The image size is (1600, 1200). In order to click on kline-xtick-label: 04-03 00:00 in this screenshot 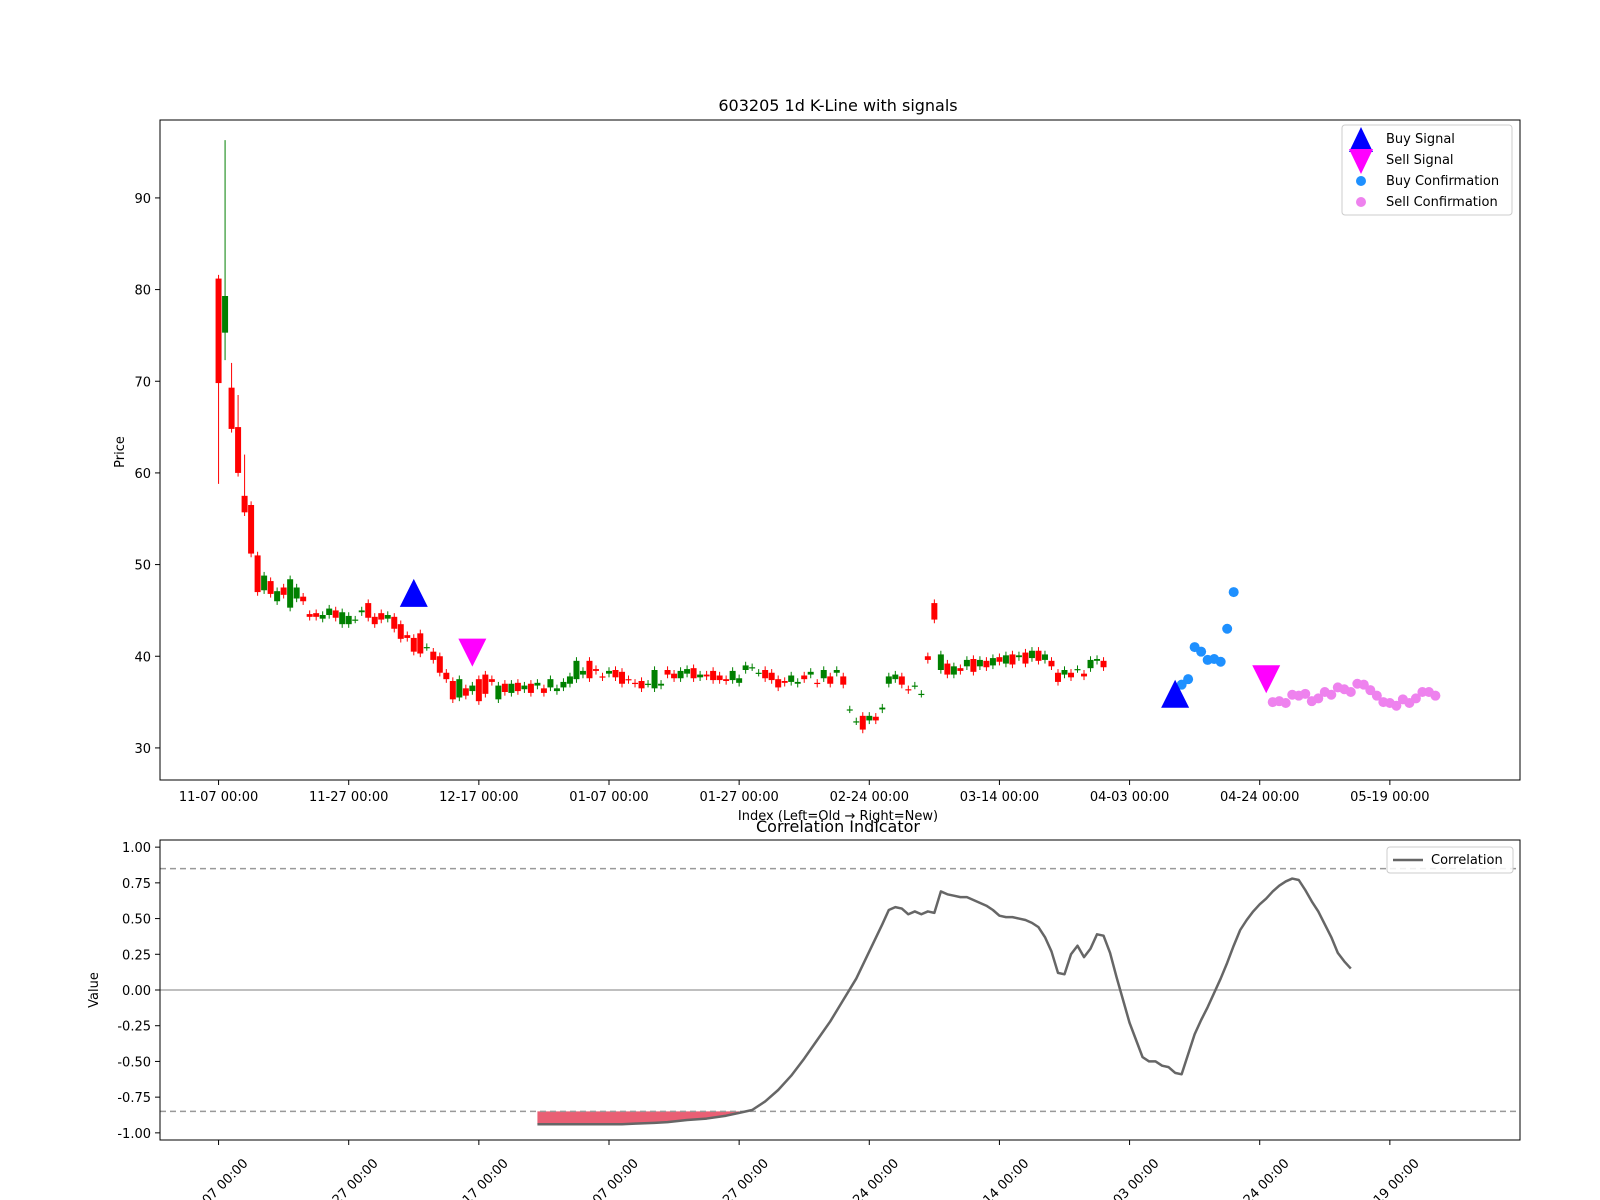, I will do `click(1129, 797)`.